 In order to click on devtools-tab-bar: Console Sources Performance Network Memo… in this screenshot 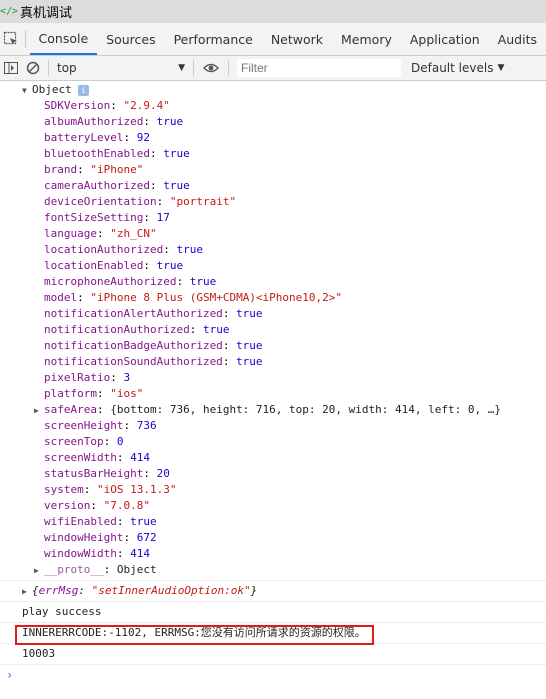, I will do `click(273, 39)`.